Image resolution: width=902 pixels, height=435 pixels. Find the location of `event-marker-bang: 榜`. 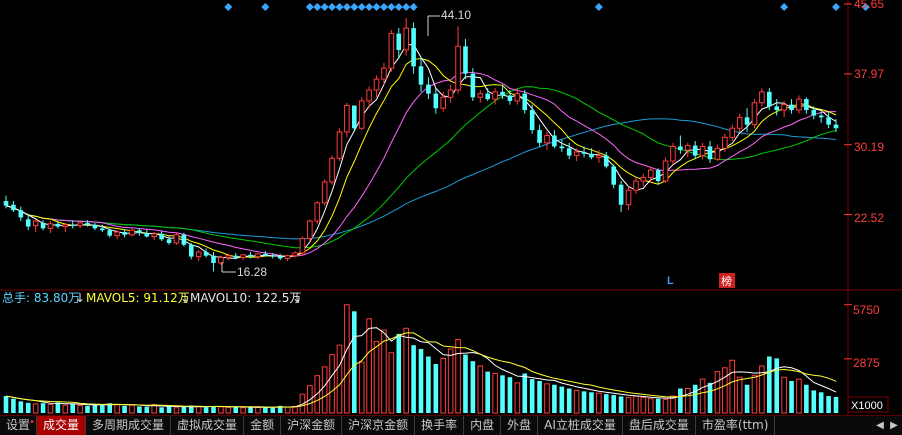

event-marker-bang: 榜 is located at coordinates (726, 281).